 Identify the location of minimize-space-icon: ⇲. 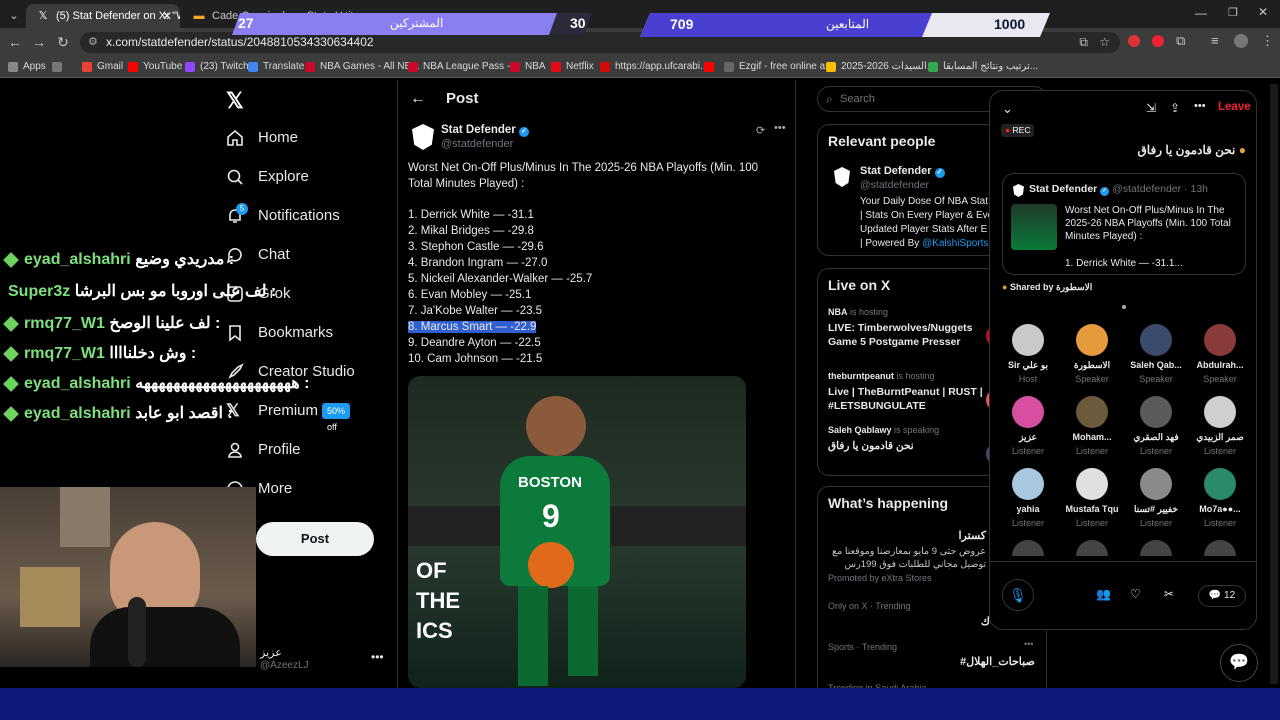
(1151, 108).